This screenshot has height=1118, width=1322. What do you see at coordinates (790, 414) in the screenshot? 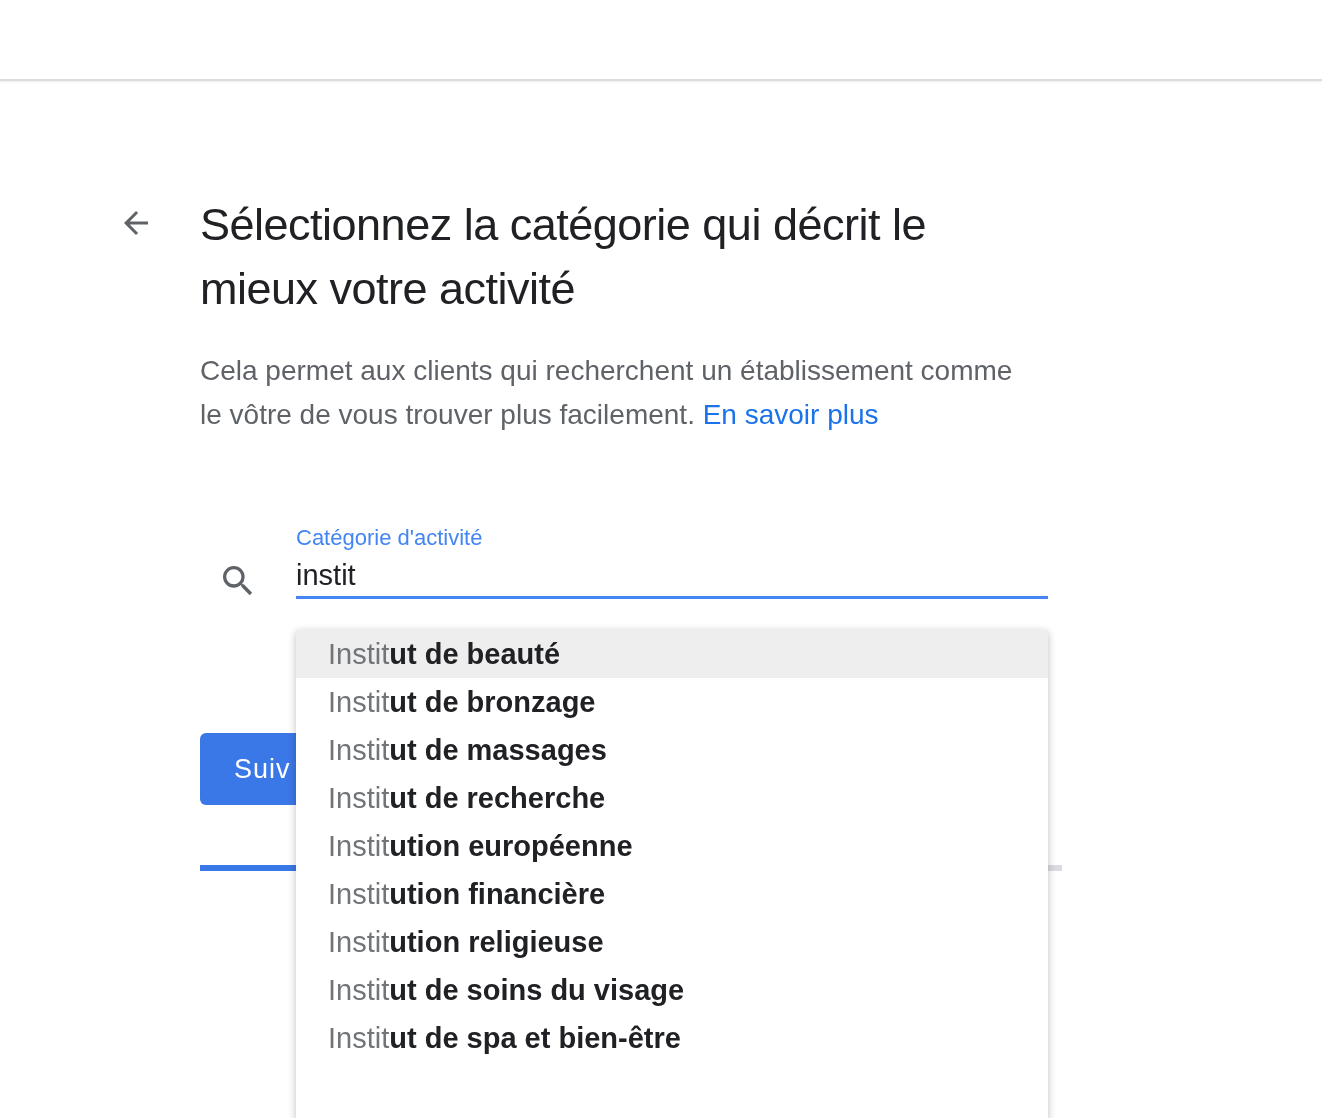
I see `learn-more-link: En savoir plus` at bounding box center [790, 414].